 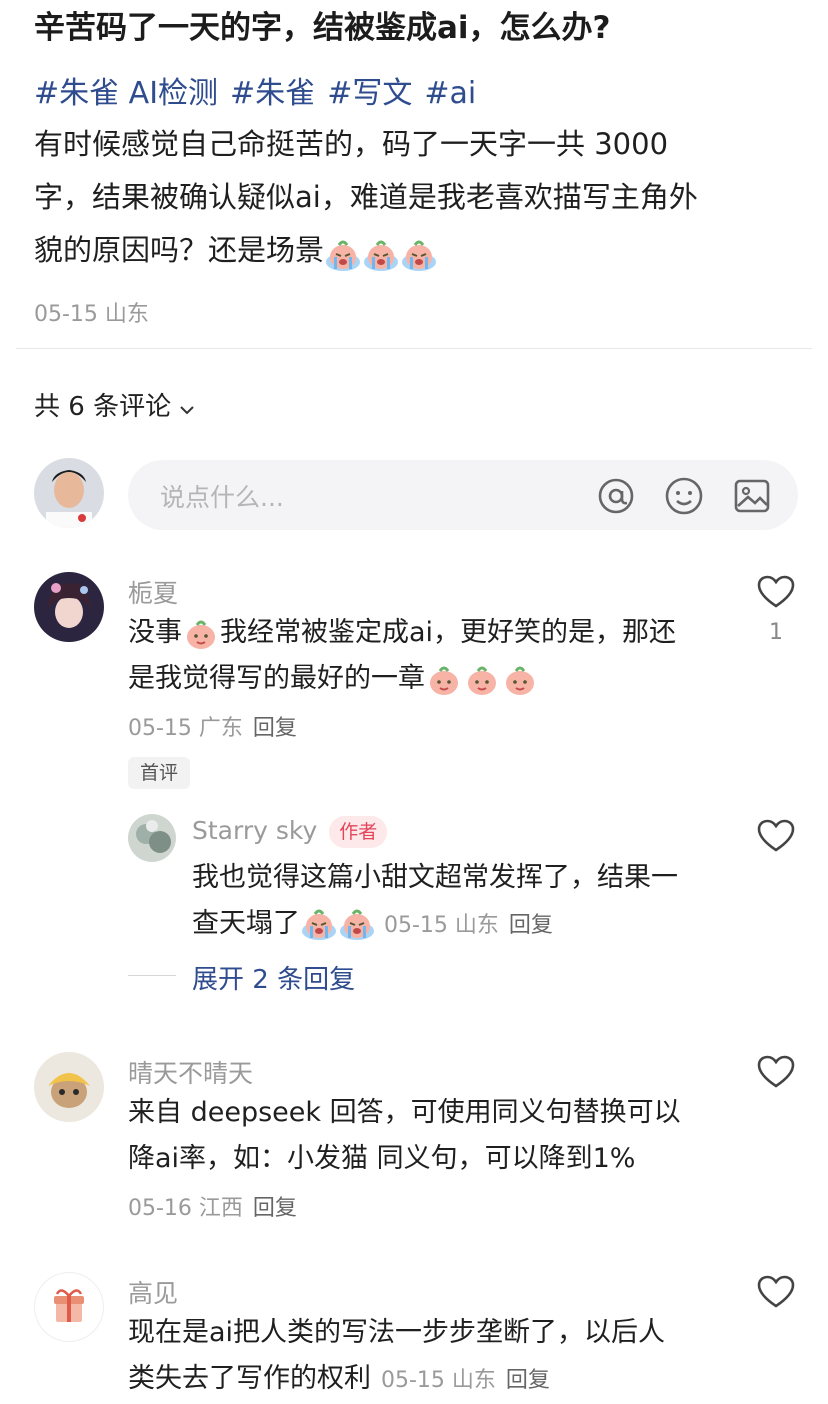 What do you see at coordinates (155, 632) in the screenshot?
I see `comment-text-part: 没事` at bounding box center [155, 632].